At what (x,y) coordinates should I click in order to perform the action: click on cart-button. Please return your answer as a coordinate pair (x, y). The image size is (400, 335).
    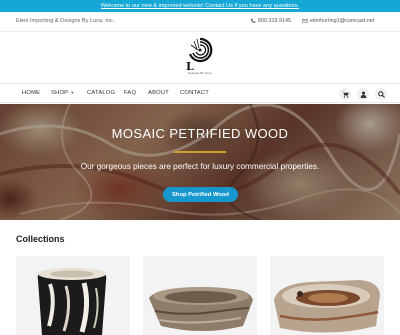
    Looking at the image, I should click on (345, 94).